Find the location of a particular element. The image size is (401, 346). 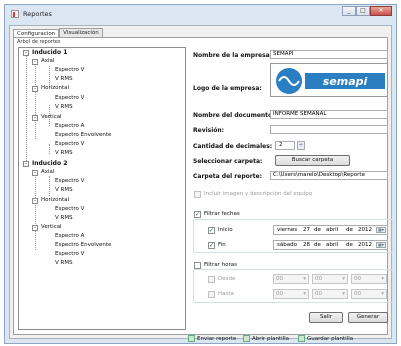

open-icon is located at coordinates (246, 338).